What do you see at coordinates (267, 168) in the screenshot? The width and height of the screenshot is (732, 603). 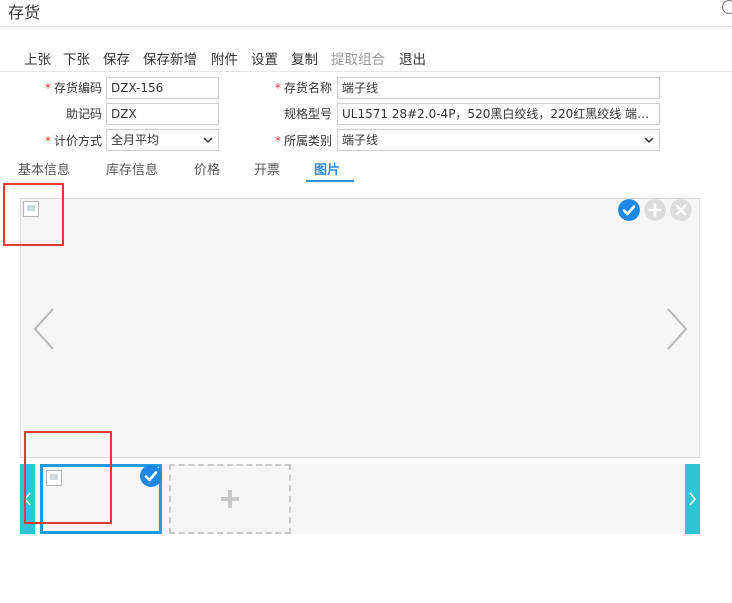 I see `tab-invoice: 开票` at bounding box center [267, 168].